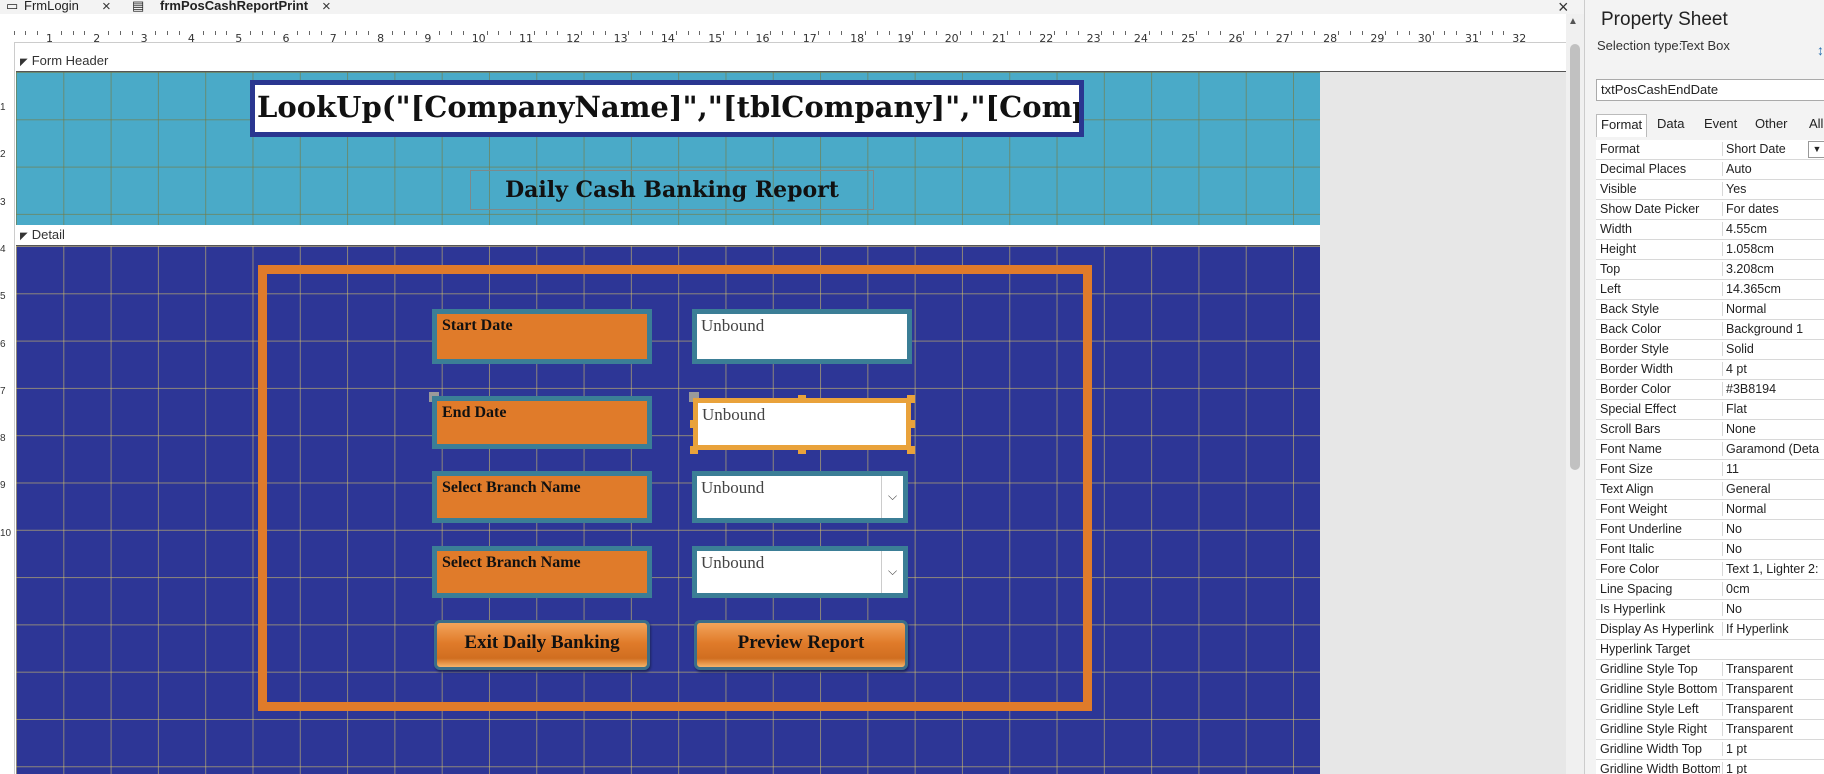 The image size is (1824, 774). I want to click on tab-data: Data, so click(1670, 125).